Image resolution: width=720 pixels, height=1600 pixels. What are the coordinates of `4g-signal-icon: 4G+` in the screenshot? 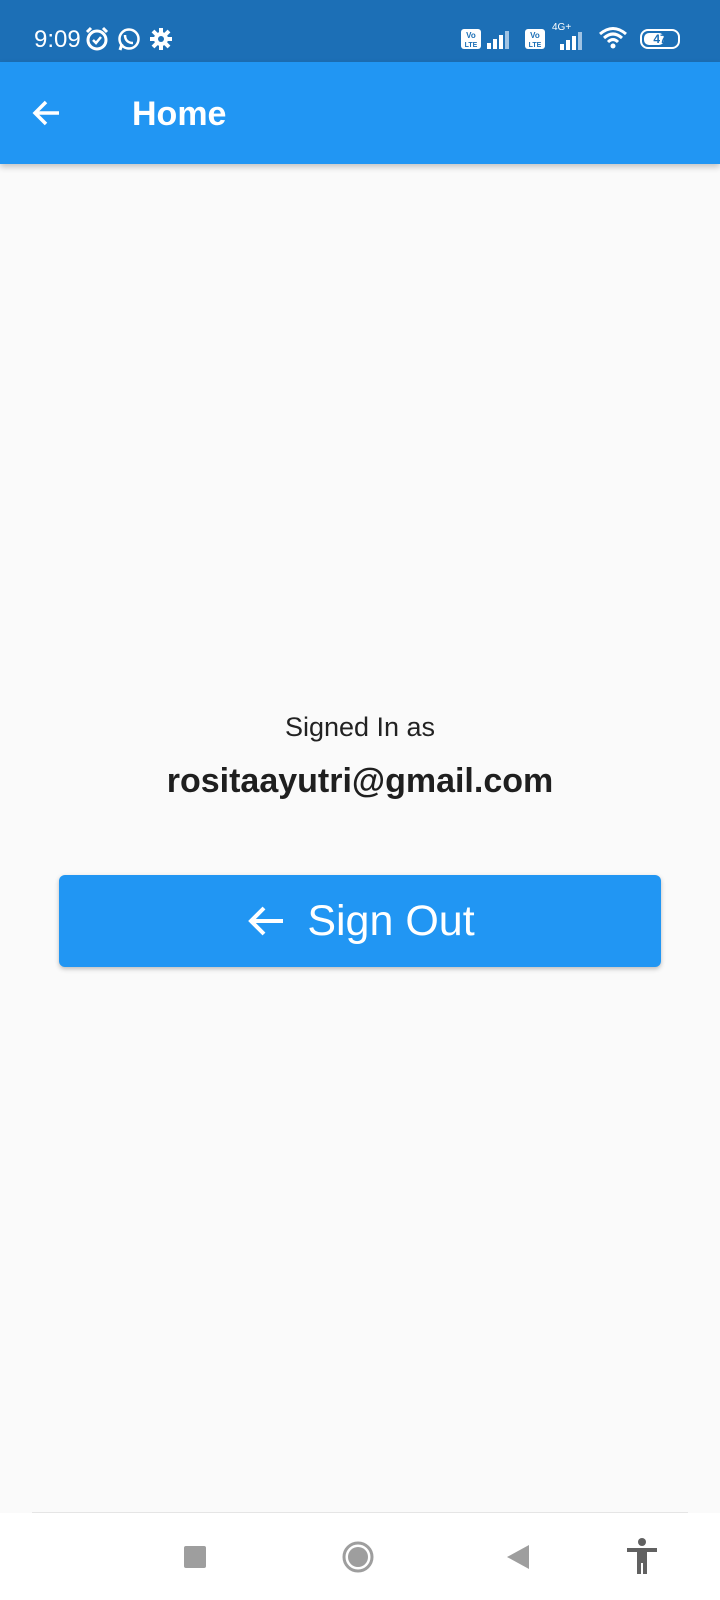 It's located at (568, 37).